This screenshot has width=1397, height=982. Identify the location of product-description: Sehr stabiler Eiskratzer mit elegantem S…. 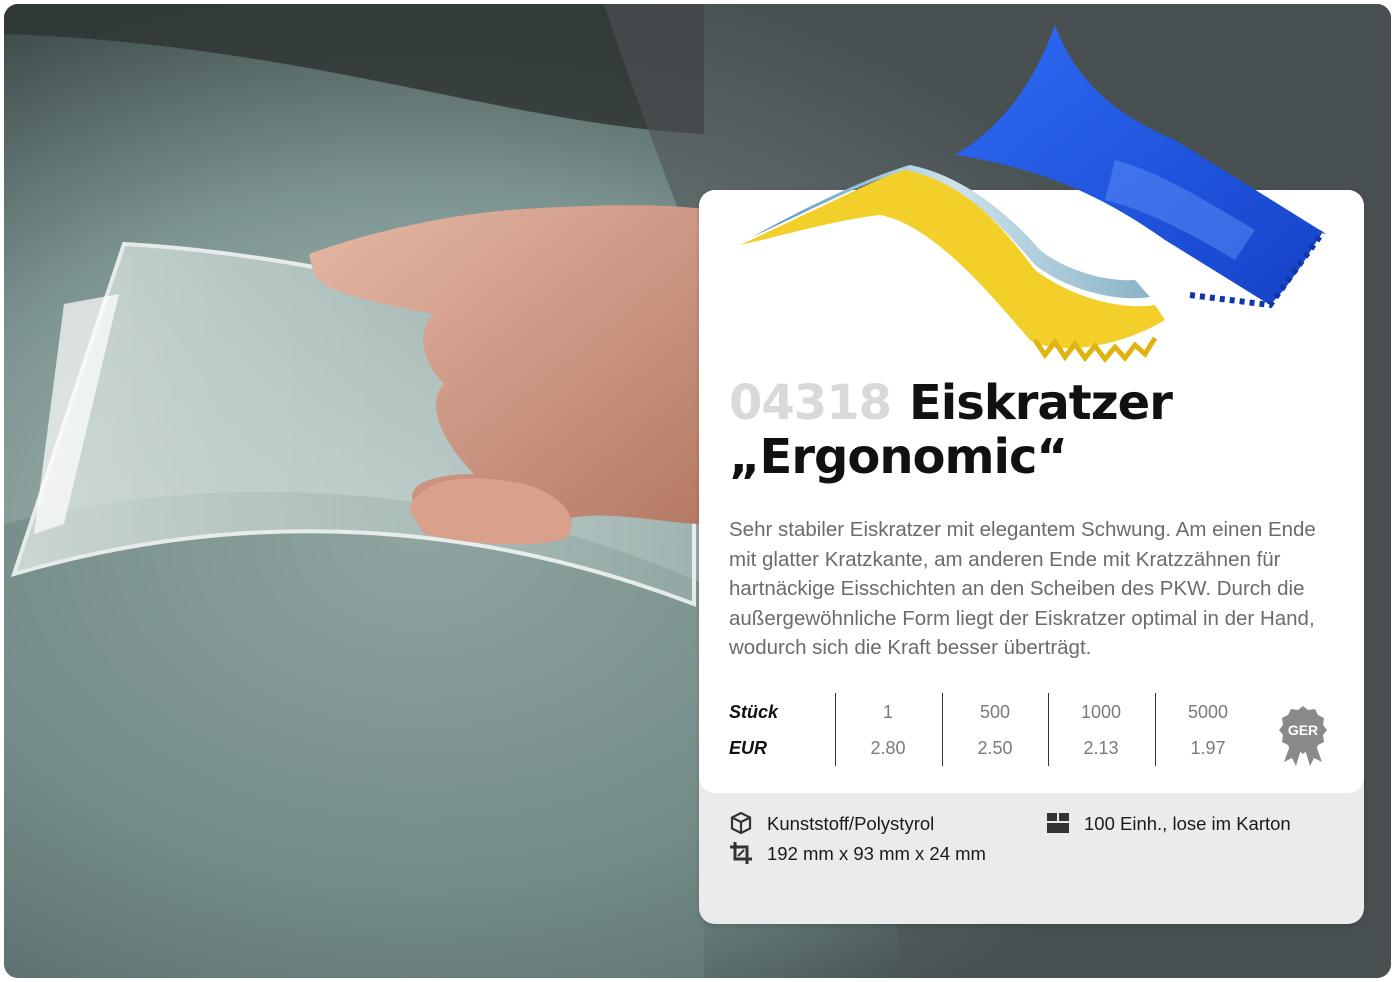
(1022, 588).